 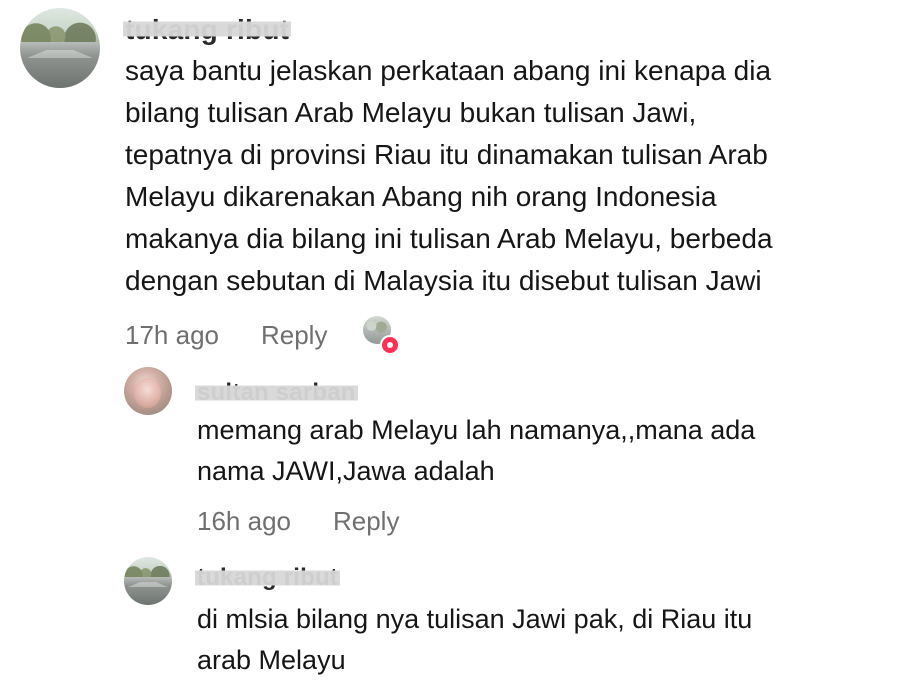 What do you see at coordinates (148, 581) in the screenshot?
I see `commenter-avatar` at bounding box center [148, 581].